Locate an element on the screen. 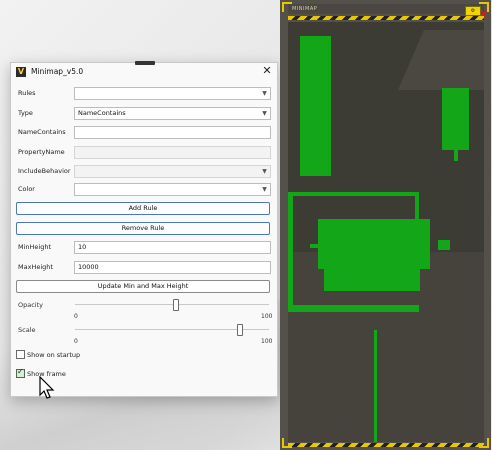 The width and height of the screenshot is (492, 450). type-label: Type is located at coordinates (25, 113).